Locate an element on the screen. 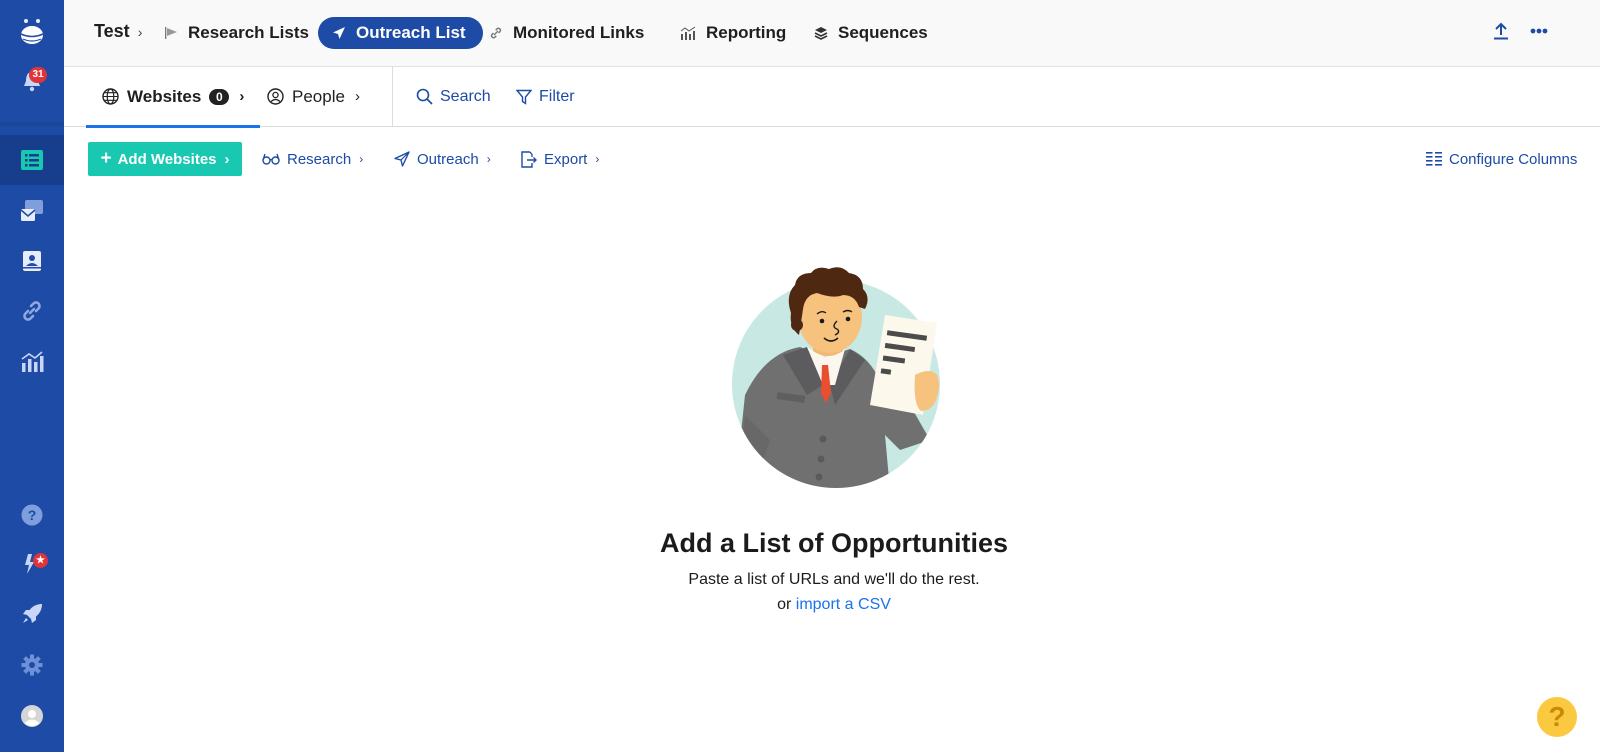  question-mark-icon: ? is located at coordinates (1557, 716).